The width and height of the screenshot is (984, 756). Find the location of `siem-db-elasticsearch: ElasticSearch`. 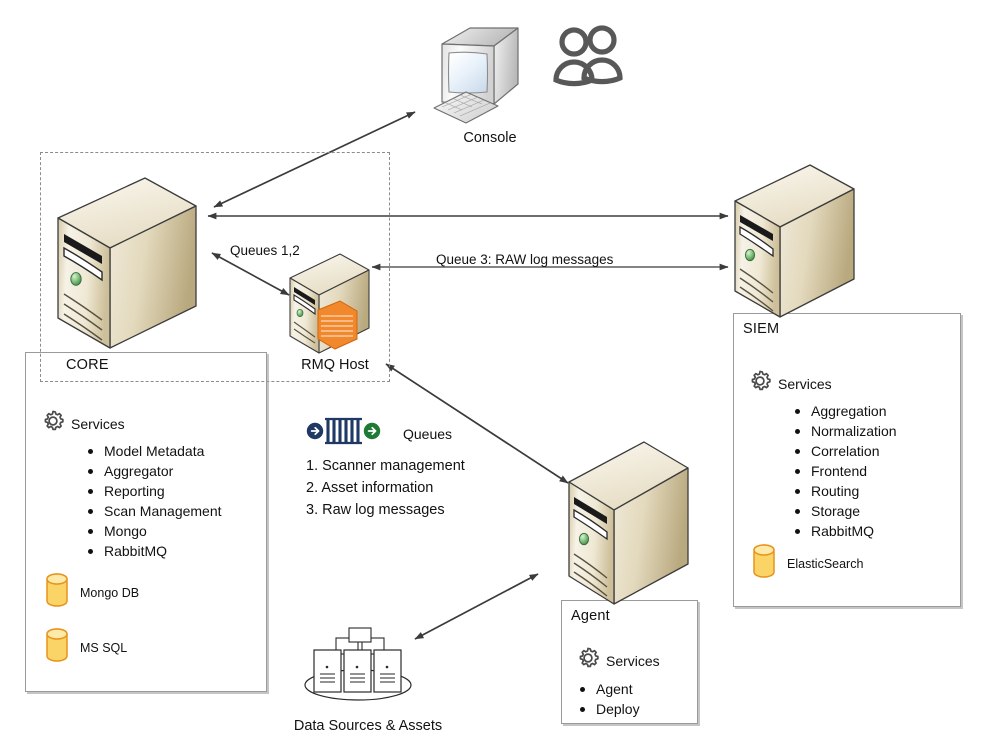

siem-db-elasticsearch: ElasticSearch is located at coordinates (807, 563).